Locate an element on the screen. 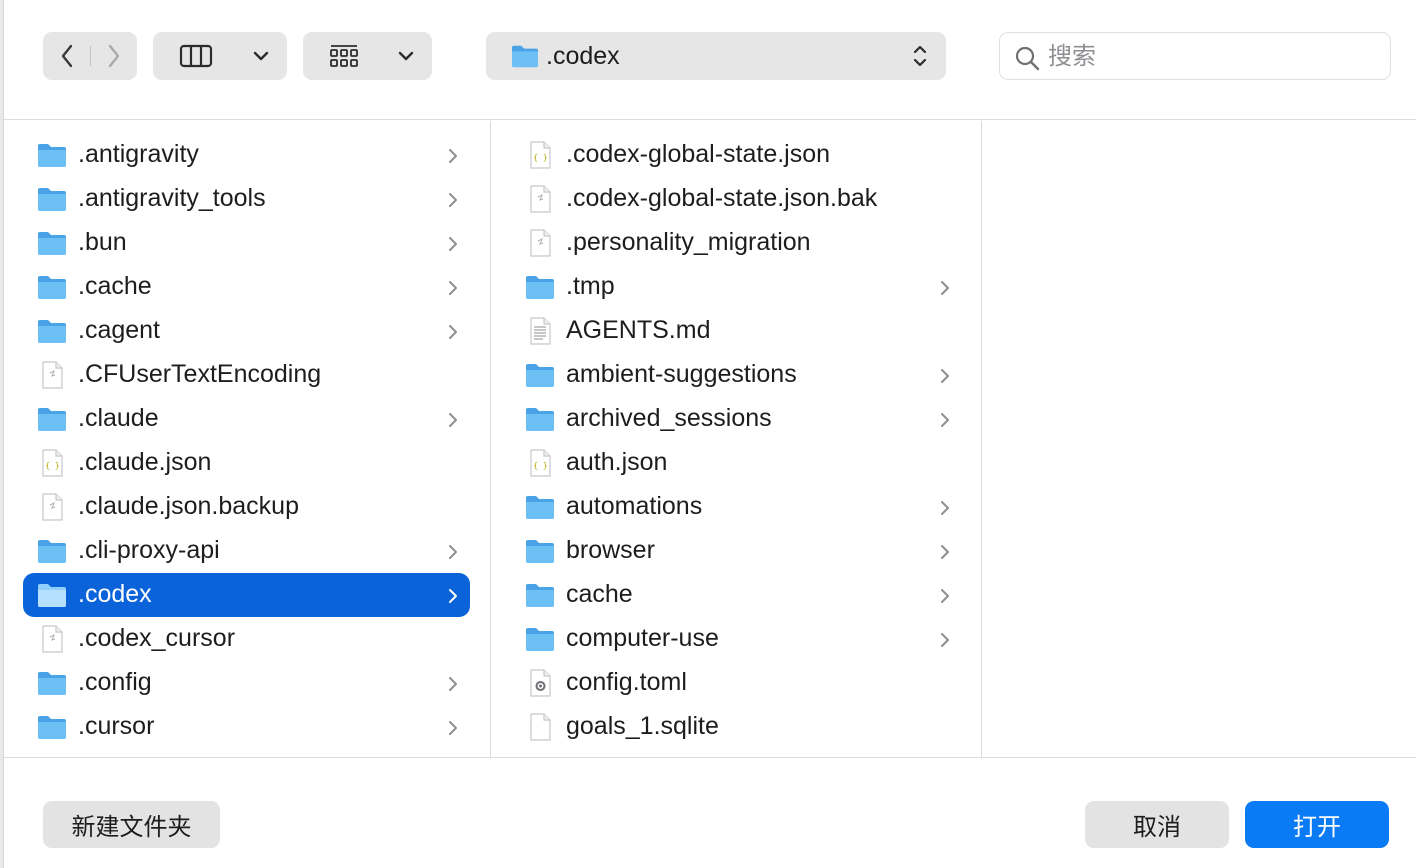 This screenshot has height=868, width=1416. row-label: .antigravity_tools is located at coordinates (172, 198).